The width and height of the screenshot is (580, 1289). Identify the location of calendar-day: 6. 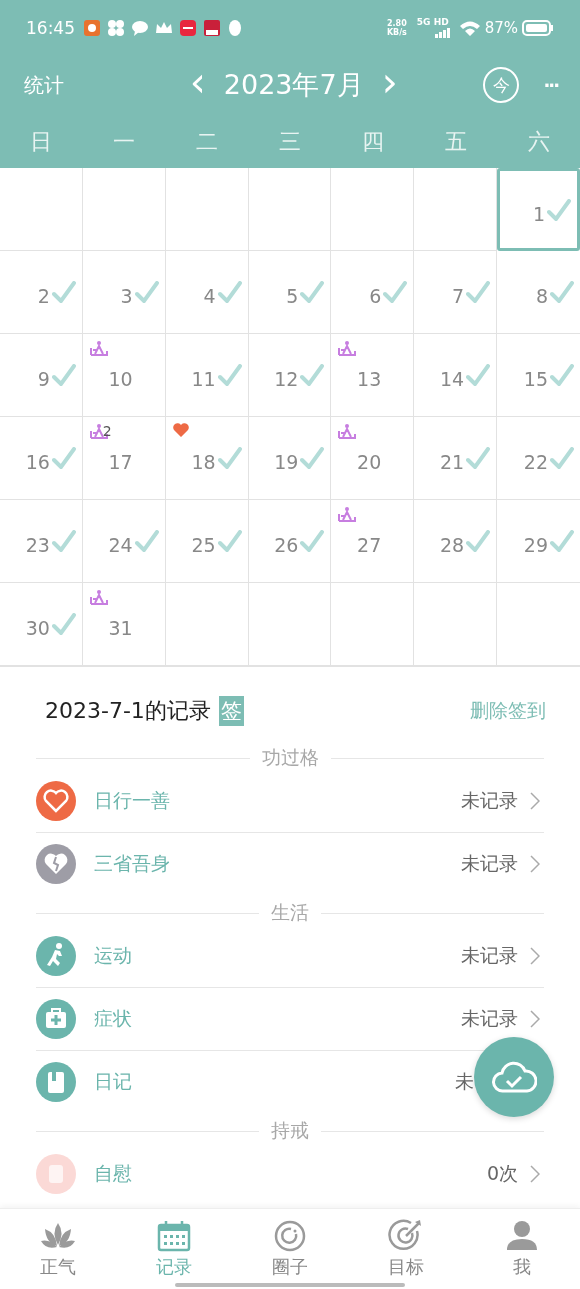
(373, 292).